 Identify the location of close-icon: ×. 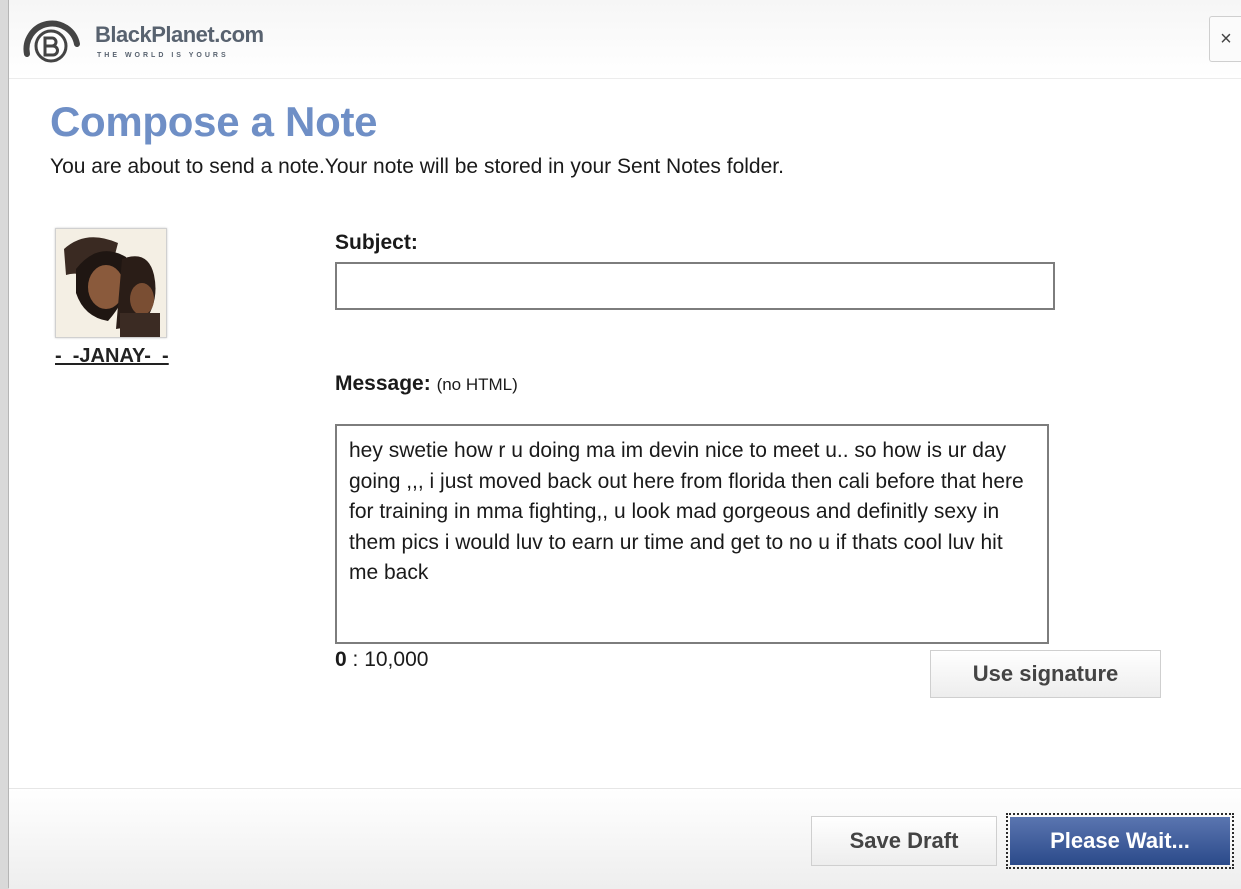
(1226, 38).